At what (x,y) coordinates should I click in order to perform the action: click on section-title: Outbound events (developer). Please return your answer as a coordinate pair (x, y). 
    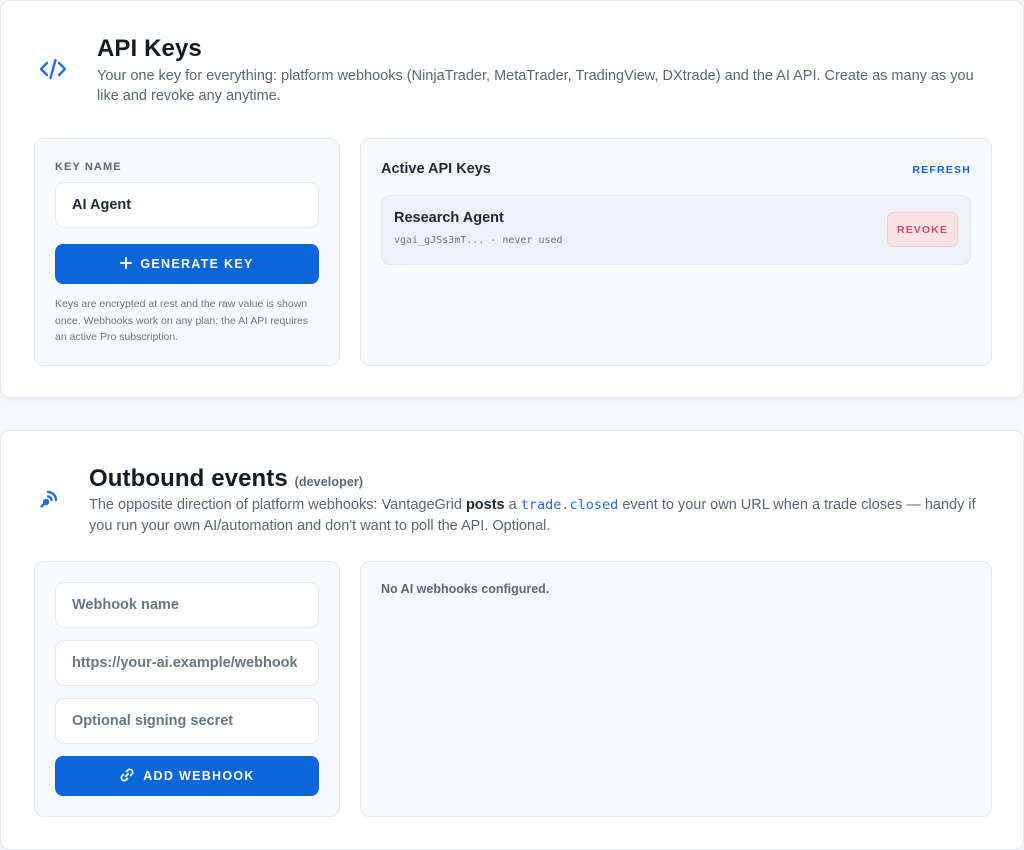
    Looking at the image, I should click on (226, 479).